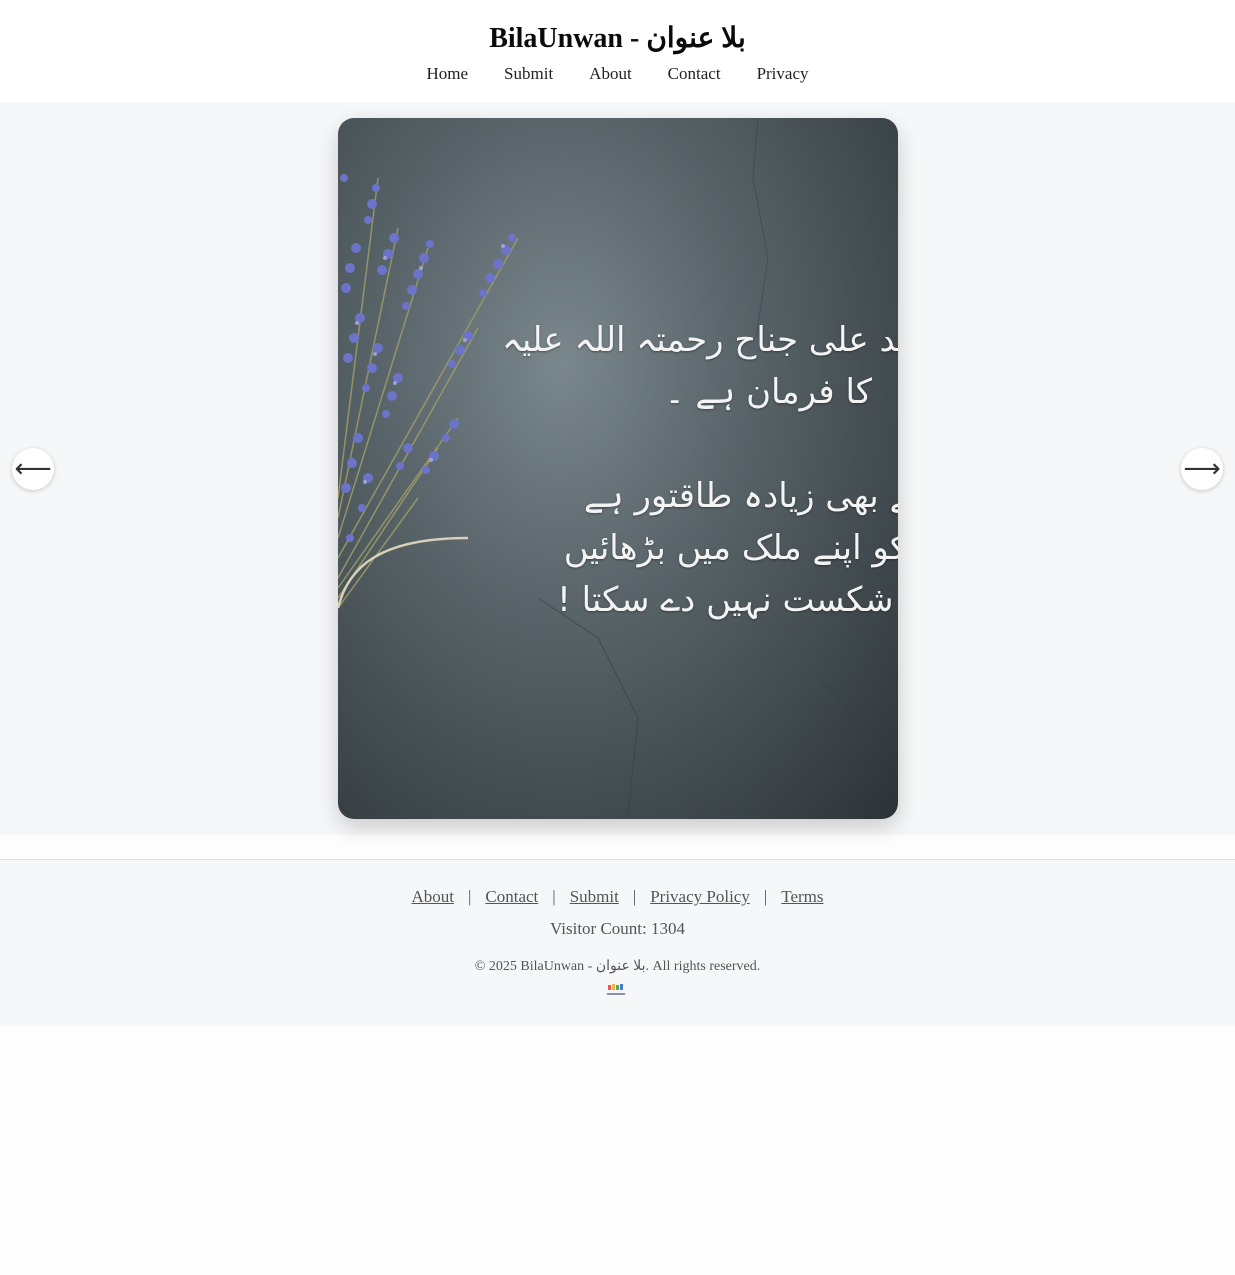  I want to click on nav-privacy-link: Privacy, so click(783, 74).